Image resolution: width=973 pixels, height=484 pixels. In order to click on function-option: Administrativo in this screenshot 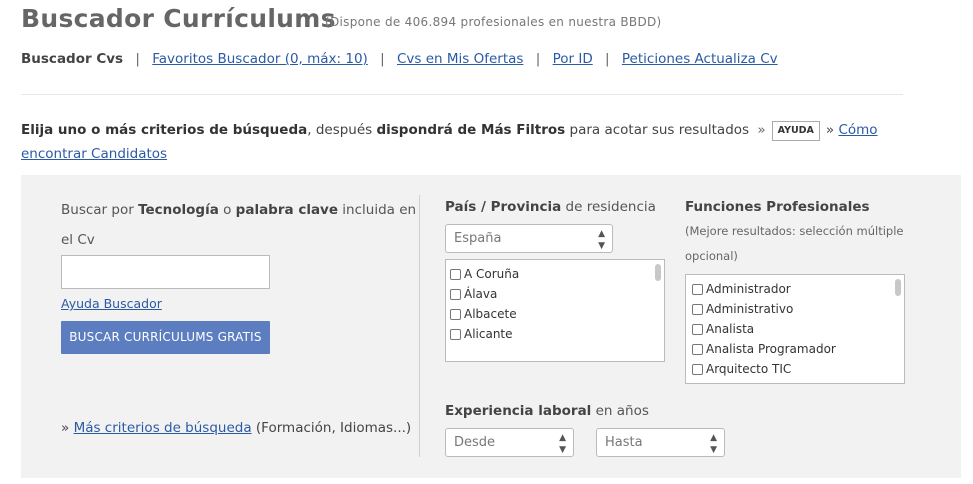, I will do `click(795, 309)`.